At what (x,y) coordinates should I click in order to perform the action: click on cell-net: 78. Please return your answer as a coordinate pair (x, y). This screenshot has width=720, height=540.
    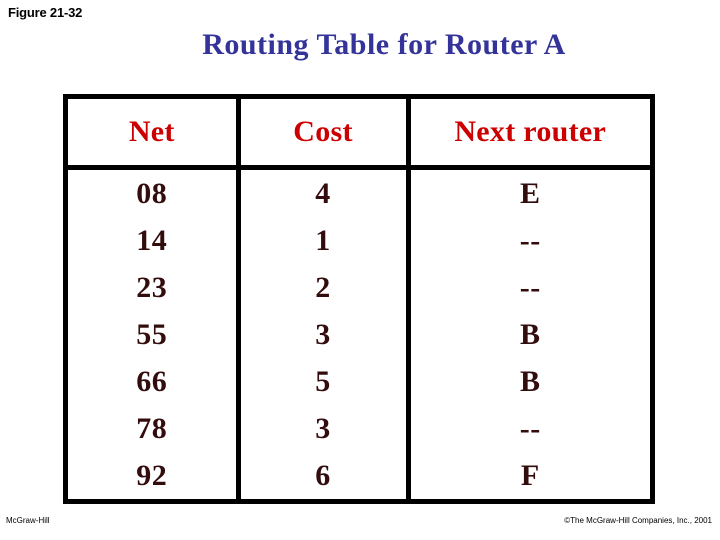
    Looking at the image, I should click on (154, 428).